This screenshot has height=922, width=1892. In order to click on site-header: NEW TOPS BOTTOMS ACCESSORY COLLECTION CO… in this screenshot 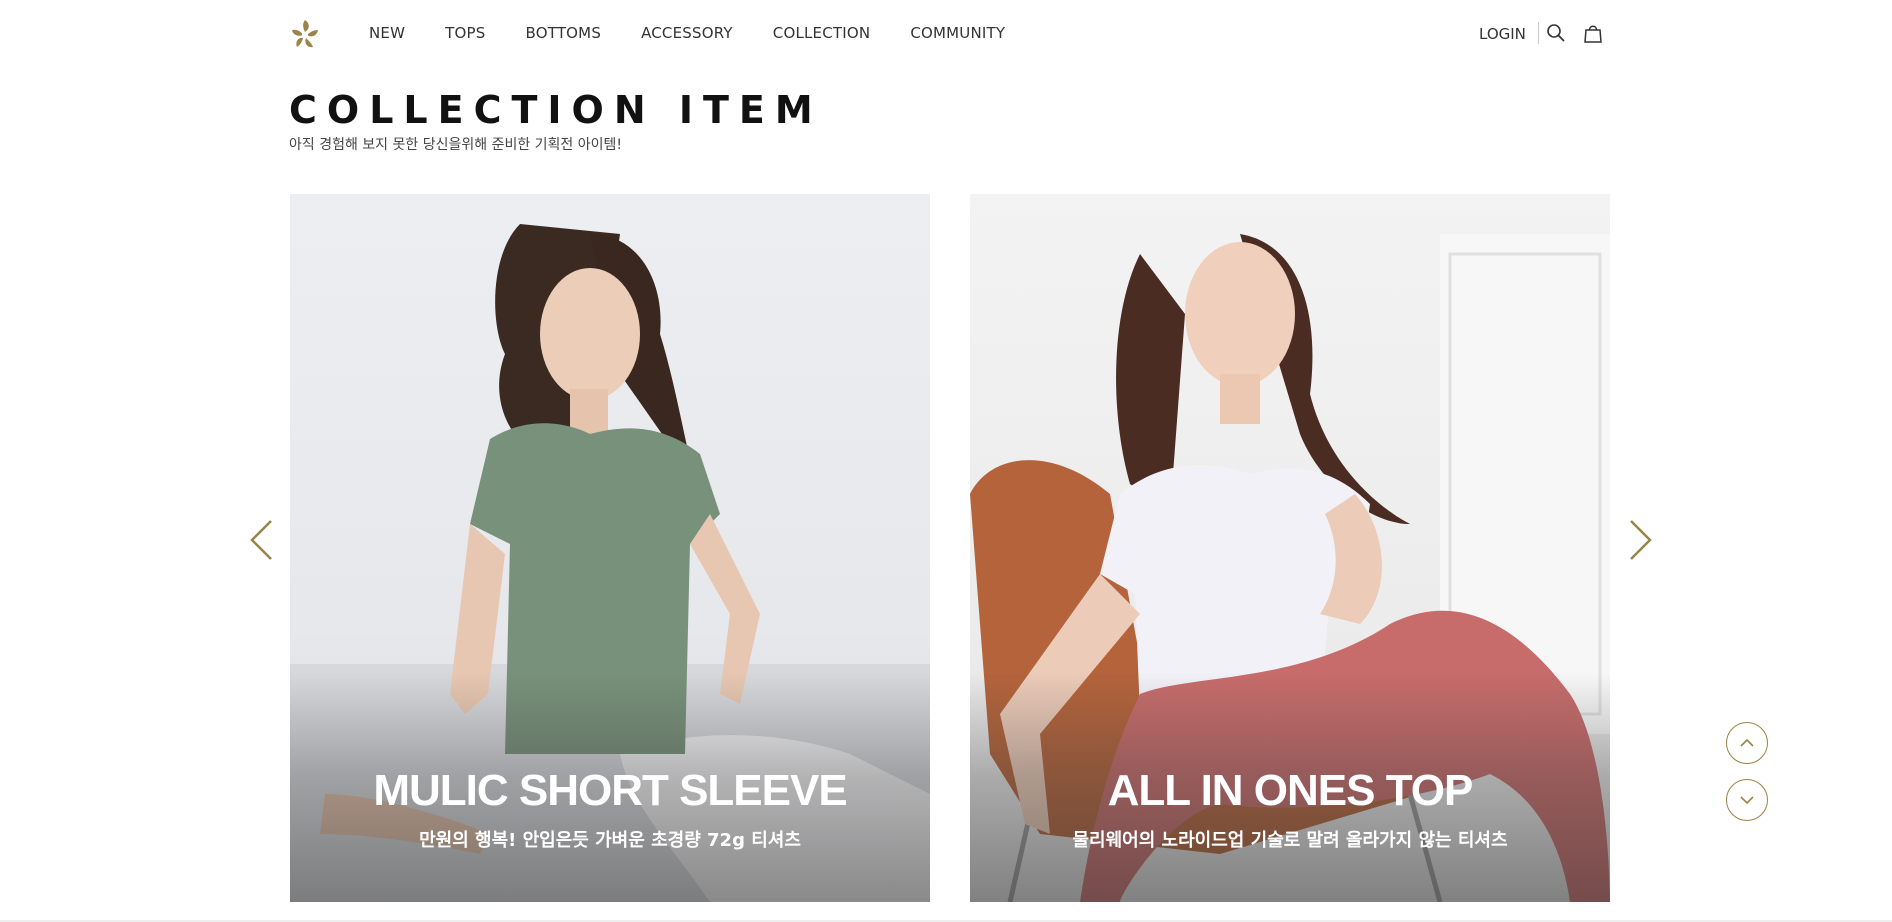, I will do `click(946, 35)`.